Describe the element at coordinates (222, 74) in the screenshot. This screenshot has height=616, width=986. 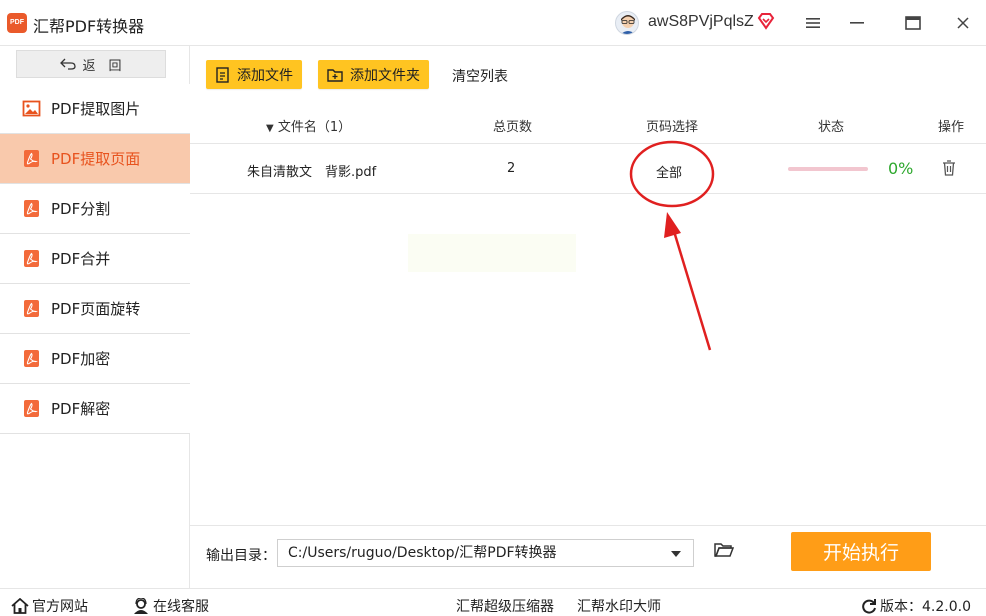
I see `add-file-icon` at that location.